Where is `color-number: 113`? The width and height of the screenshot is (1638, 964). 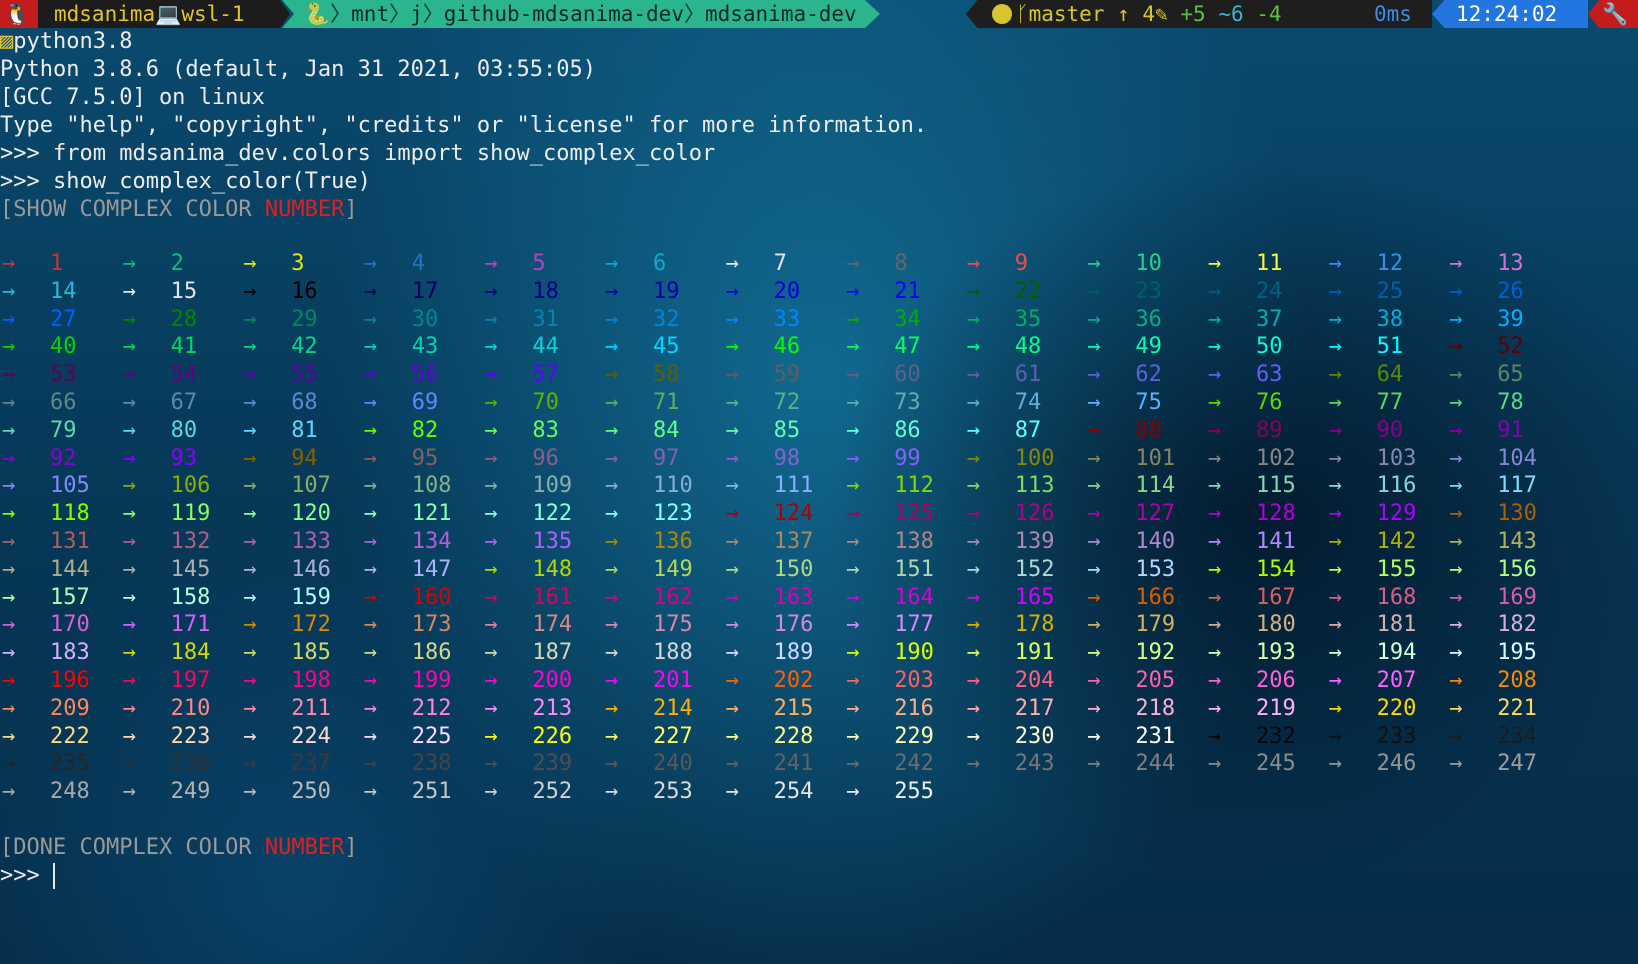
color-number: 113 is located at coordinates (1034, 486).